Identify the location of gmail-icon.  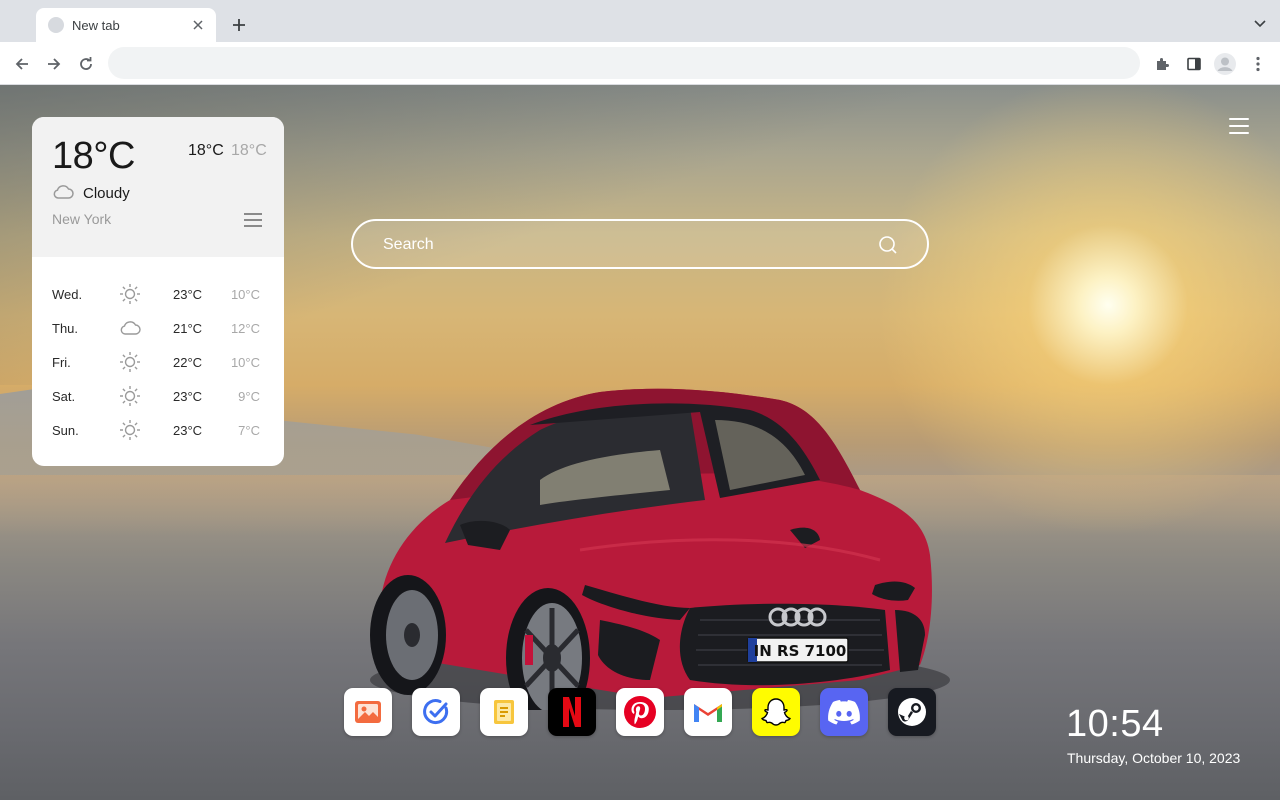
(708, 713).